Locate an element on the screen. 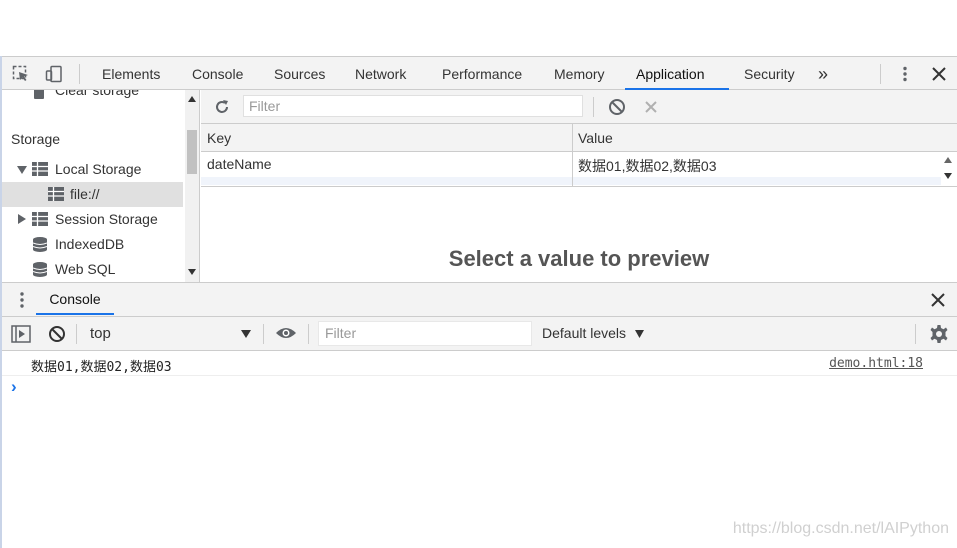  sidebar-item-file-origin: file:// is located at coordinates (92, 194).